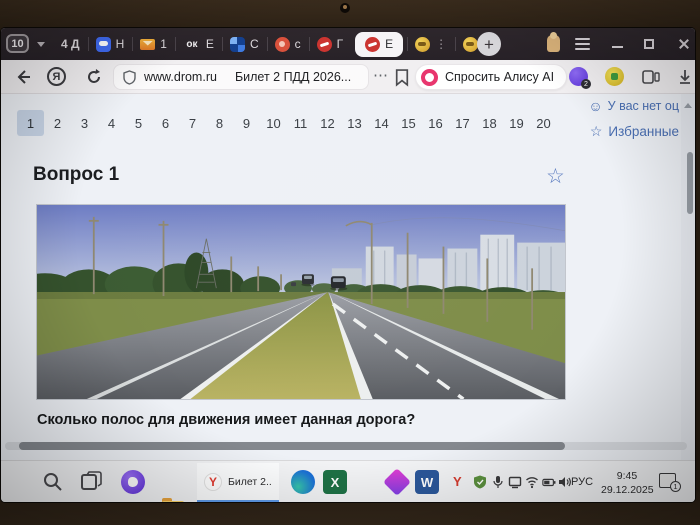 This screenshot has width=700, height=525. I want to click on tabs-strip: 4 Д Н 1 окЕ С с Г Е ⋮ ⋮, so click(278, 44).